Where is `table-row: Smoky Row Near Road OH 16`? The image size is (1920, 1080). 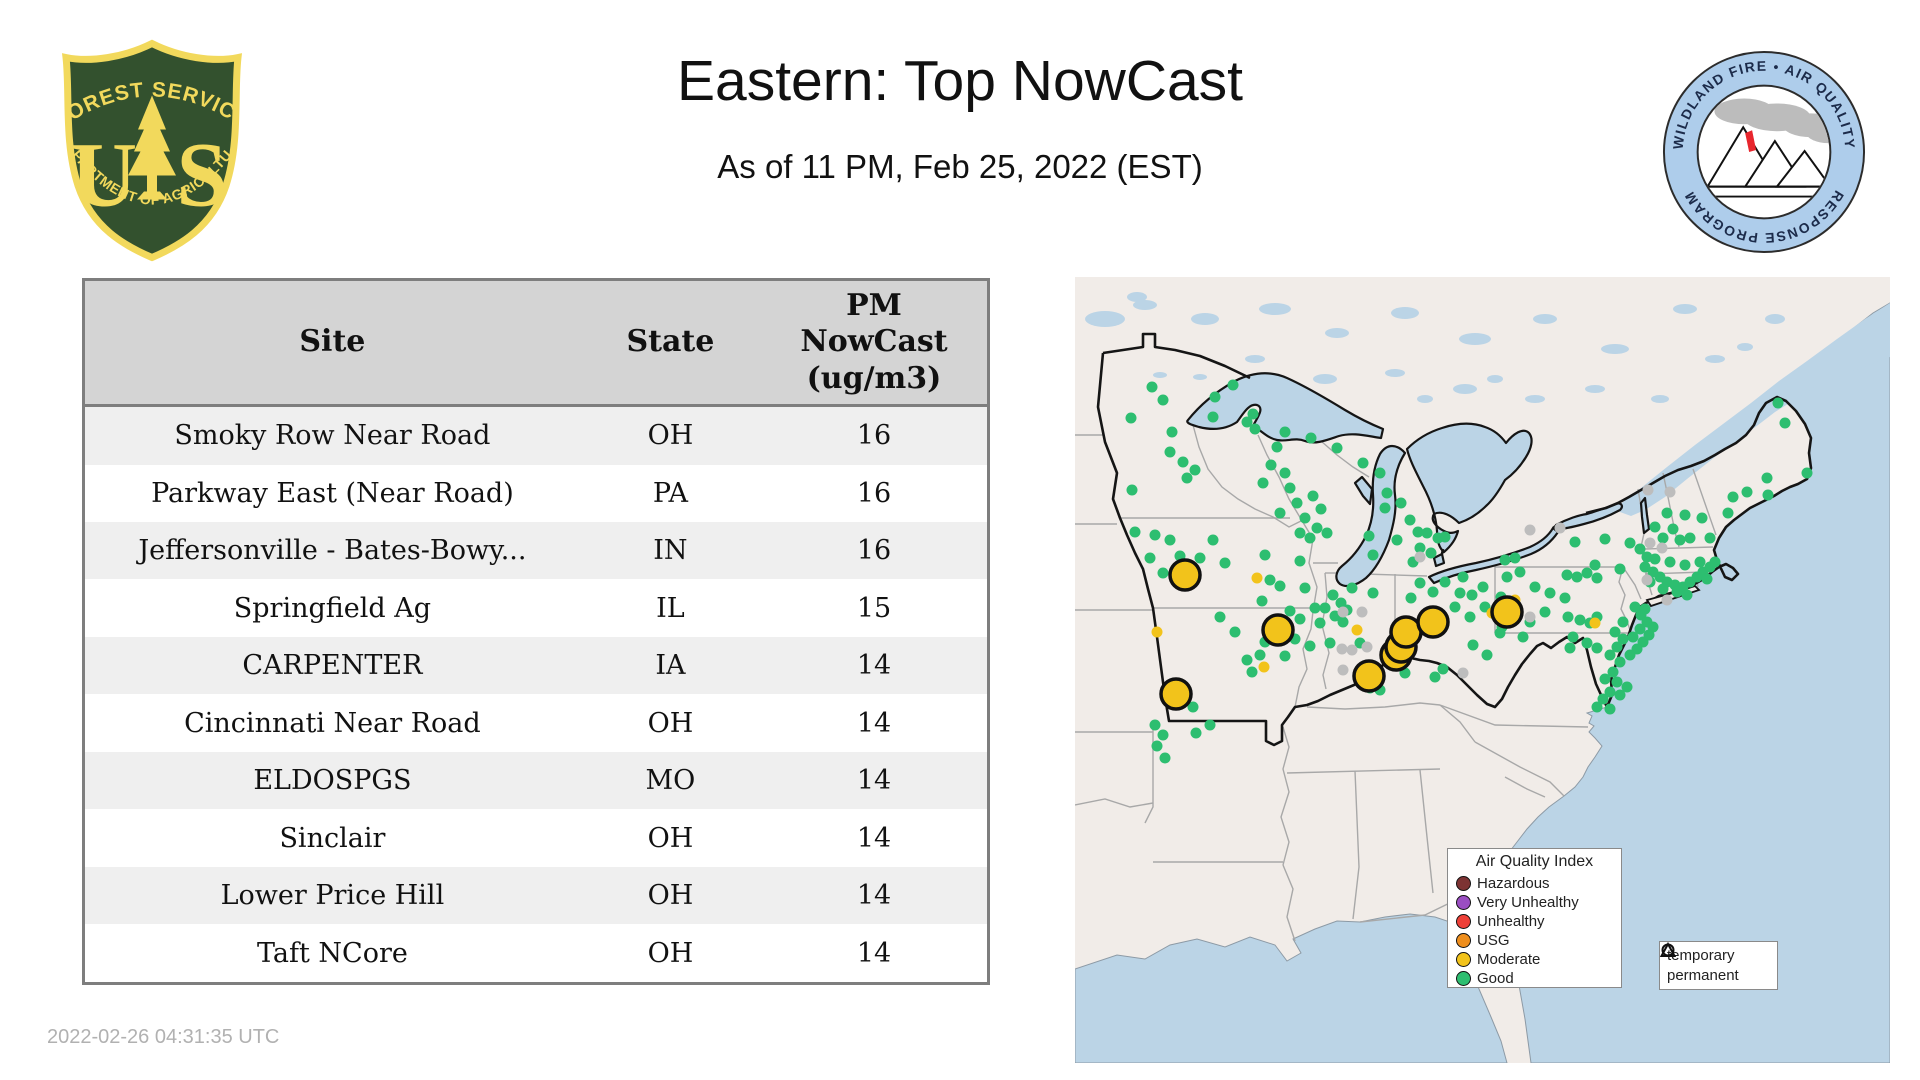 table-row: Smoky Row Near Road OH 16 is located at coordinates (536, 435).